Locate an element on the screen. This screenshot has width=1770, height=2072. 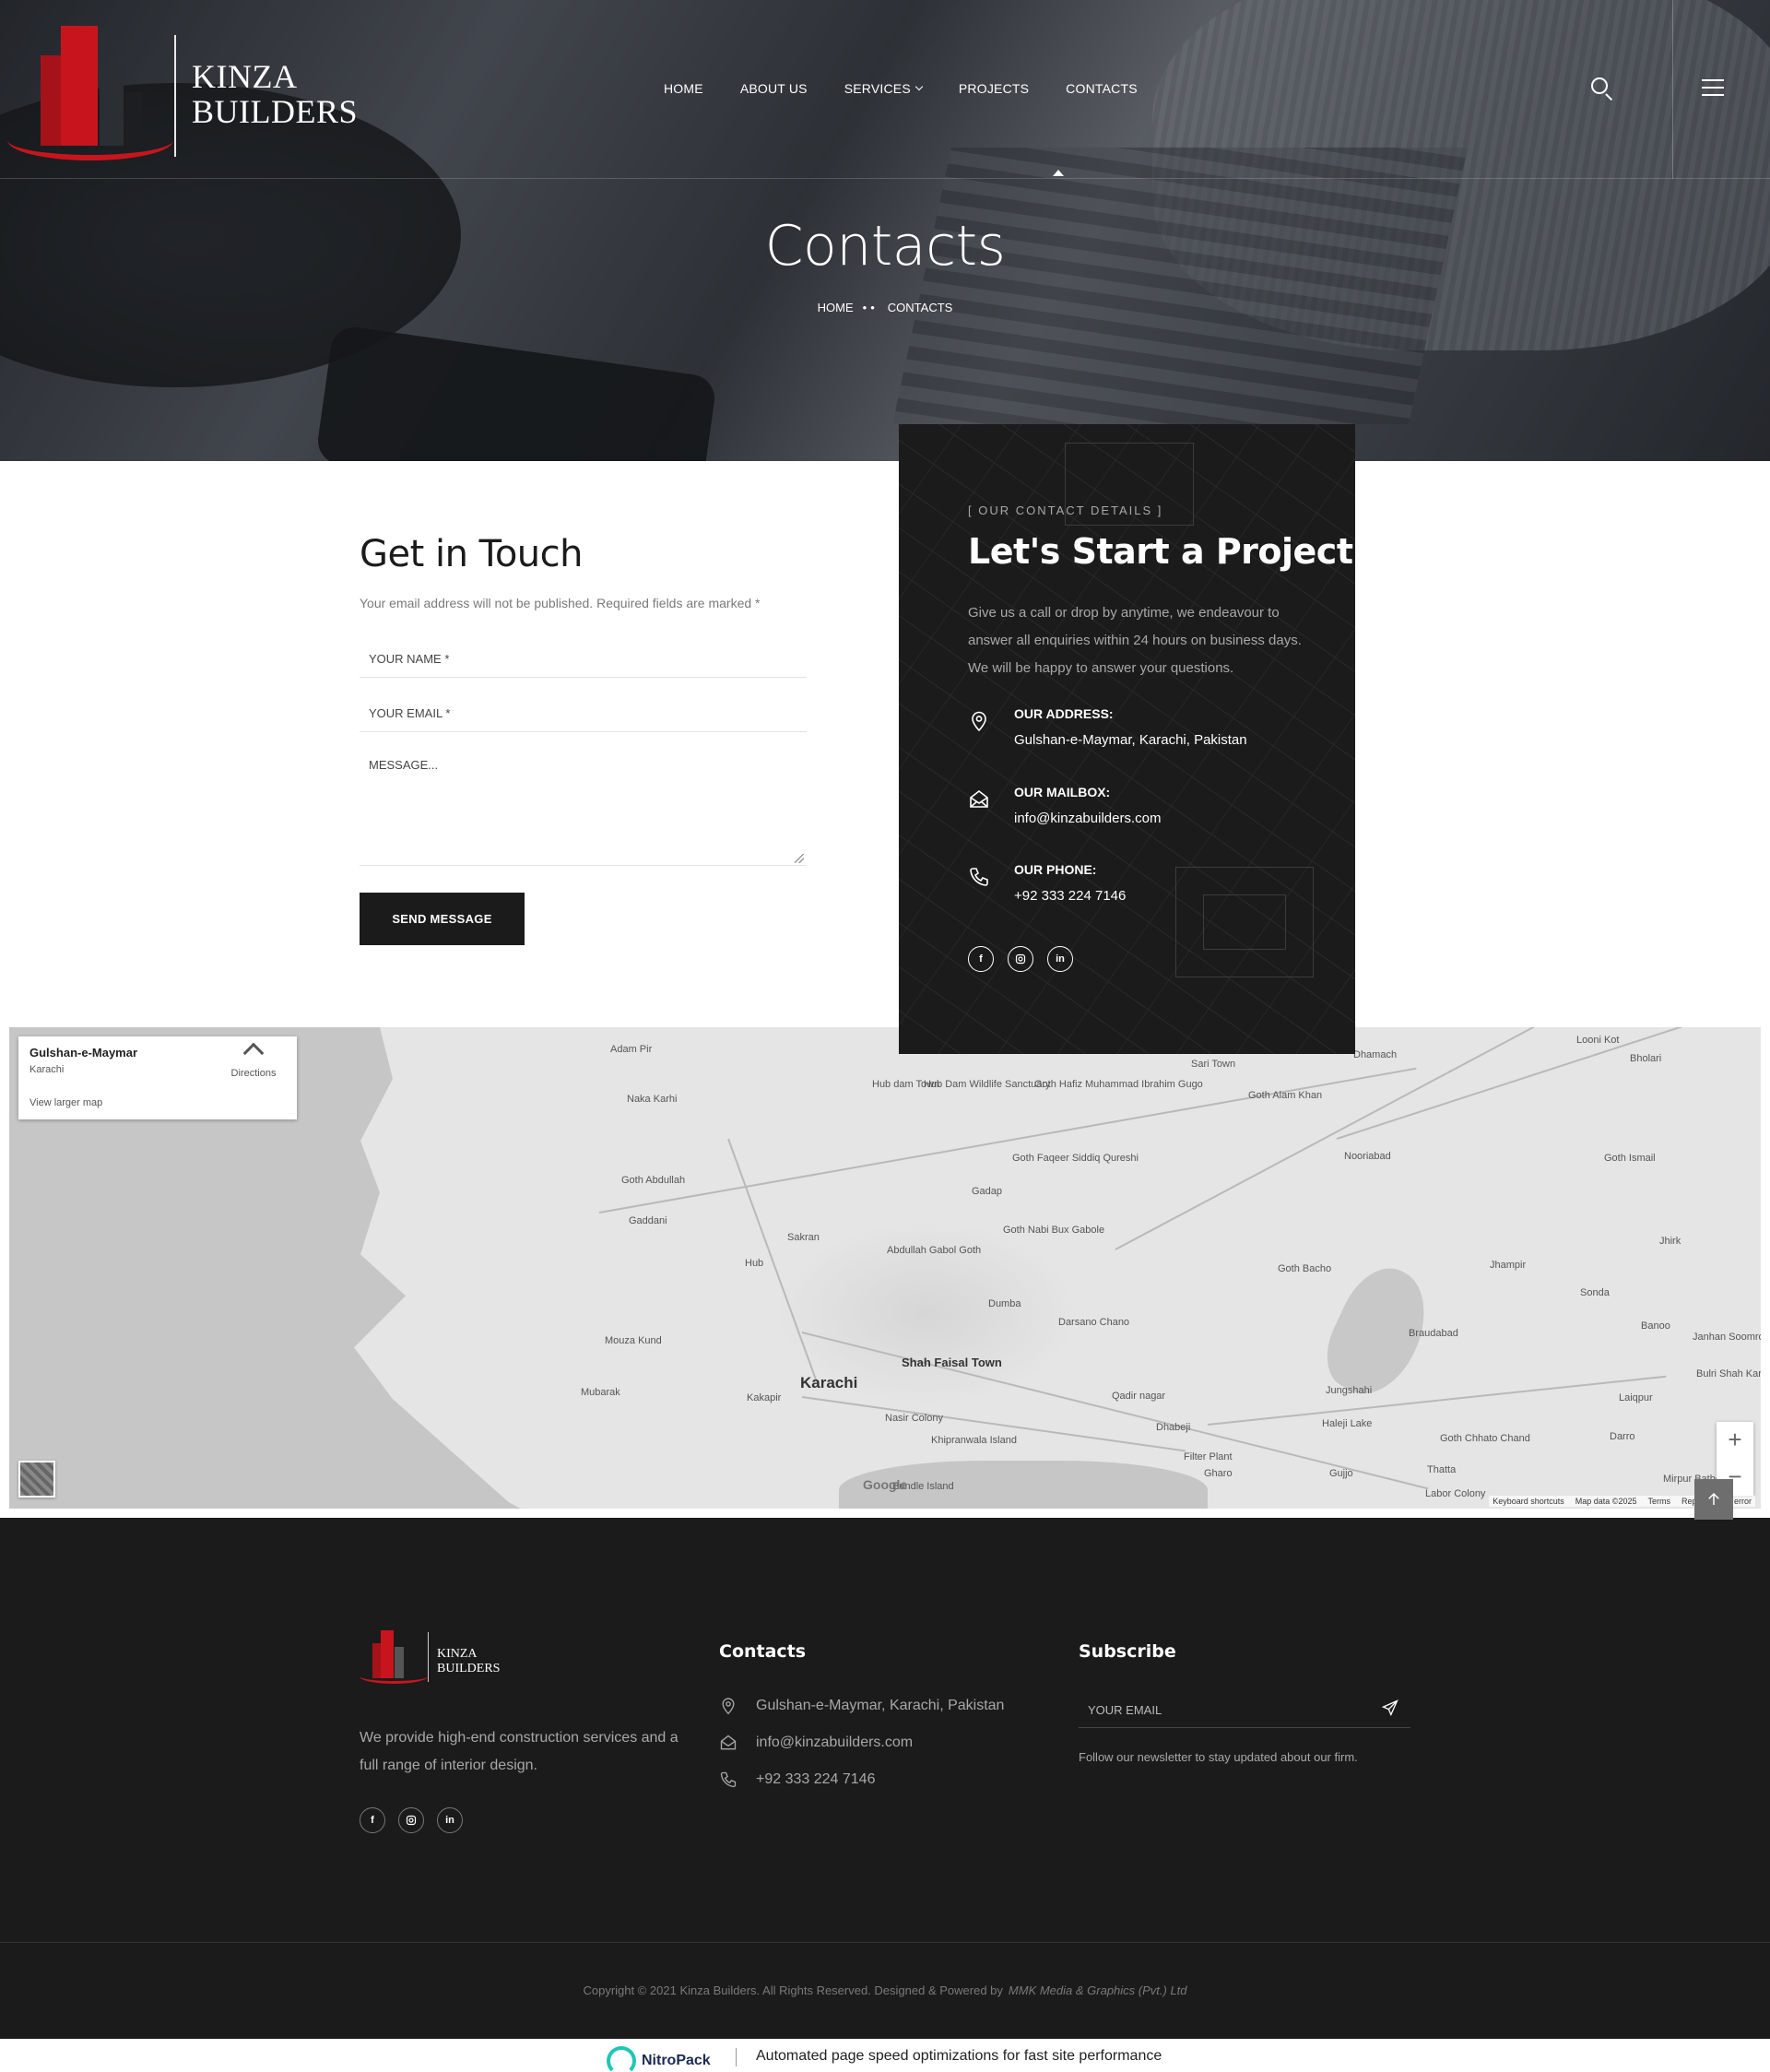
footer-social-links: f in is located at coordinates (411, 1820).